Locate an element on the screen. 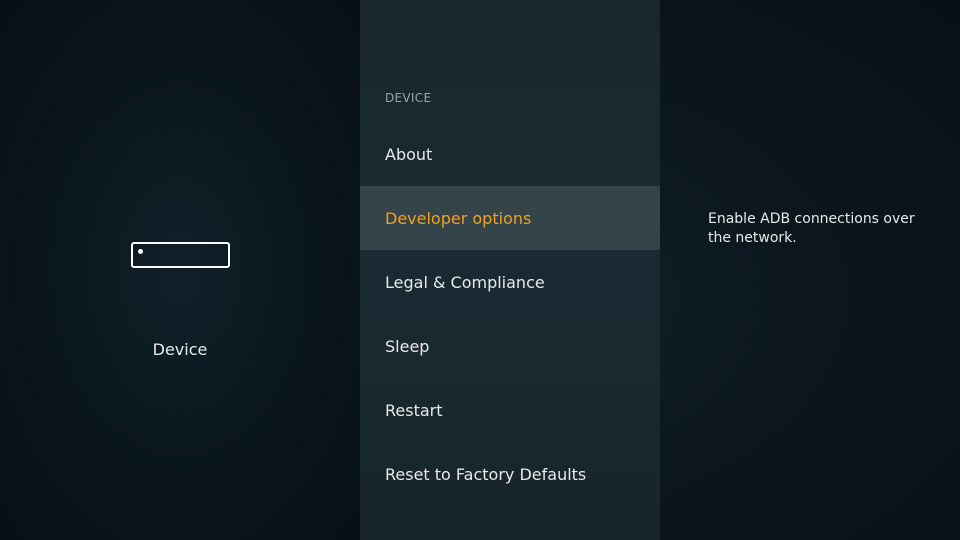 Image resolution: width=960 pixels, height=540 pixels. menu-item-label: Developer options is located at coordinates (458, 218).